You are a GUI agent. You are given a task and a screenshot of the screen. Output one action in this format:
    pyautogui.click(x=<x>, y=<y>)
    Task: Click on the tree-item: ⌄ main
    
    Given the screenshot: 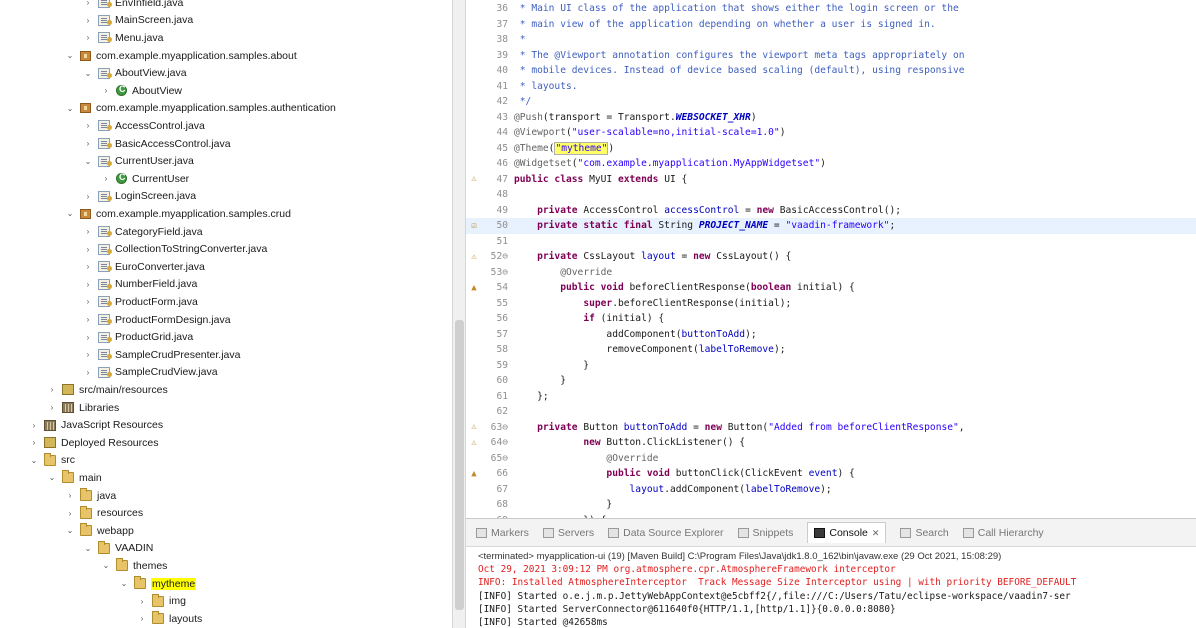 What is the action you would take?
    pyautogui.click(x=74, y=478)
    